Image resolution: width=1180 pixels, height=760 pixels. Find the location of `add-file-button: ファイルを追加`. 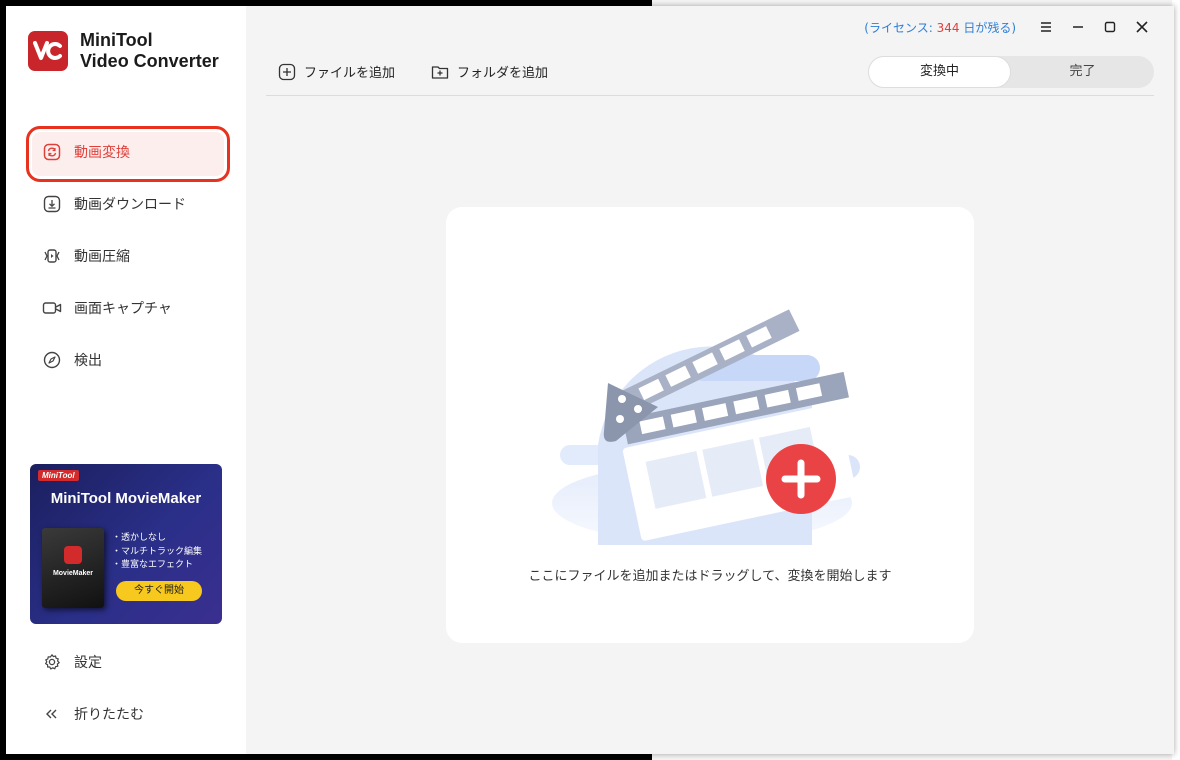

add-file-button: ファイルを追加 is located at coordinates (336, 71).